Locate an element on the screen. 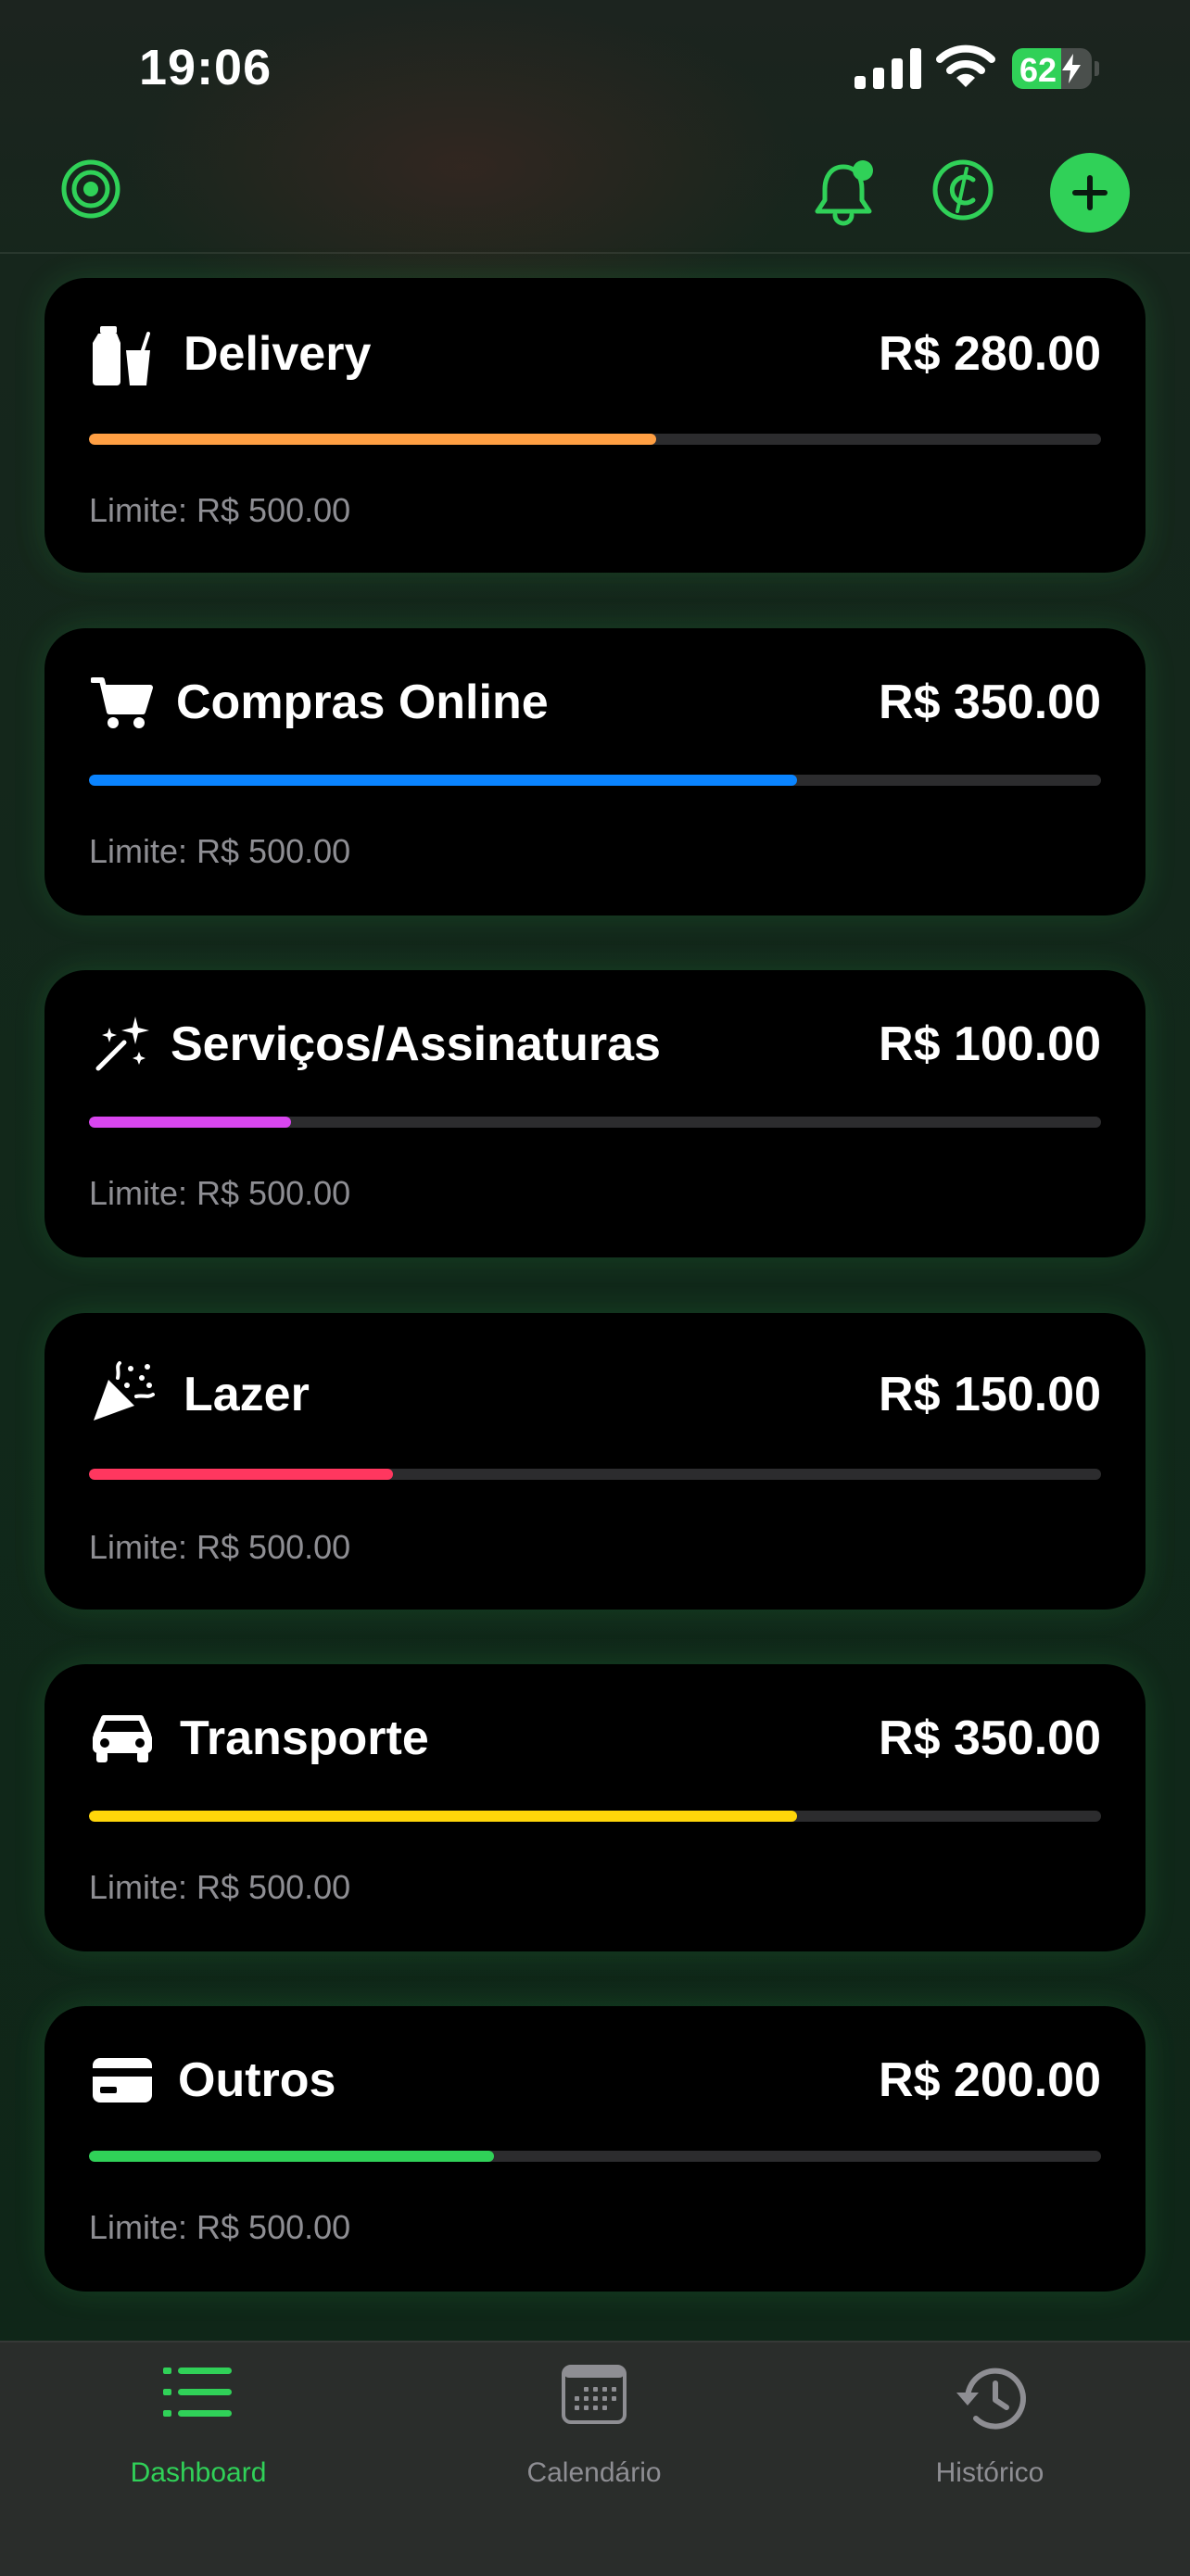  charging-bolt-icon is located at coordinates (1071, 68).